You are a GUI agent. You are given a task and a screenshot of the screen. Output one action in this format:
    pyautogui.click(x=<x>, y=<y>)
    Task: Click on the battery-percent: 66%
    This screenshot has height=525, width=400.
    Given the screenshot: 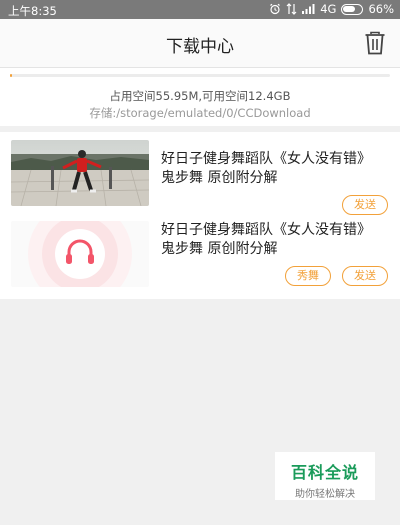 What is the action you would take?
    pyautogui.click(x=381, y=9)
    